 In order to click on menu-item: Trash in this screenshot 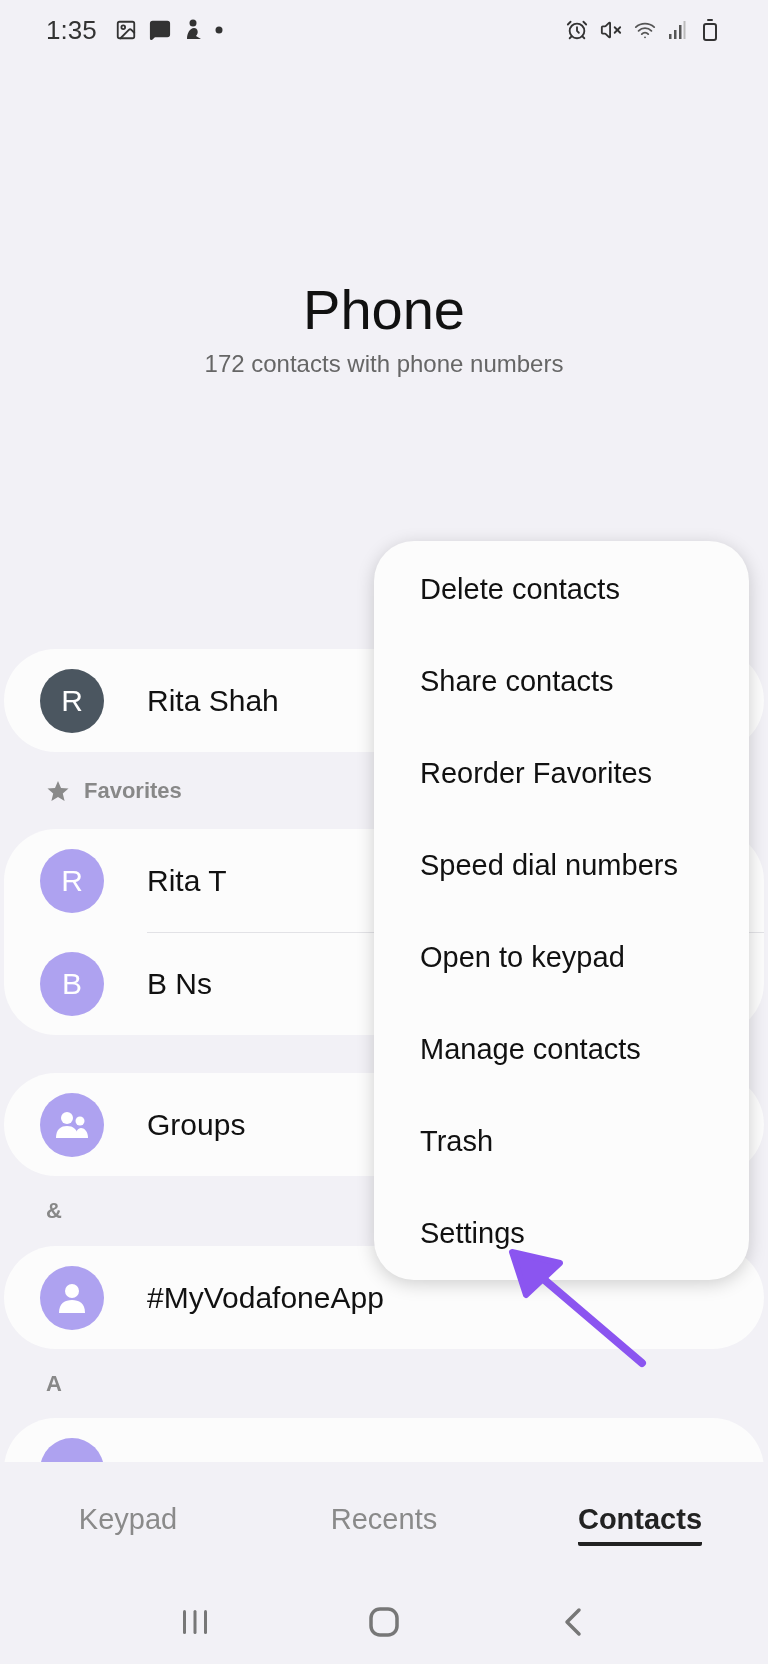, I will do `click(561, 1141)`.